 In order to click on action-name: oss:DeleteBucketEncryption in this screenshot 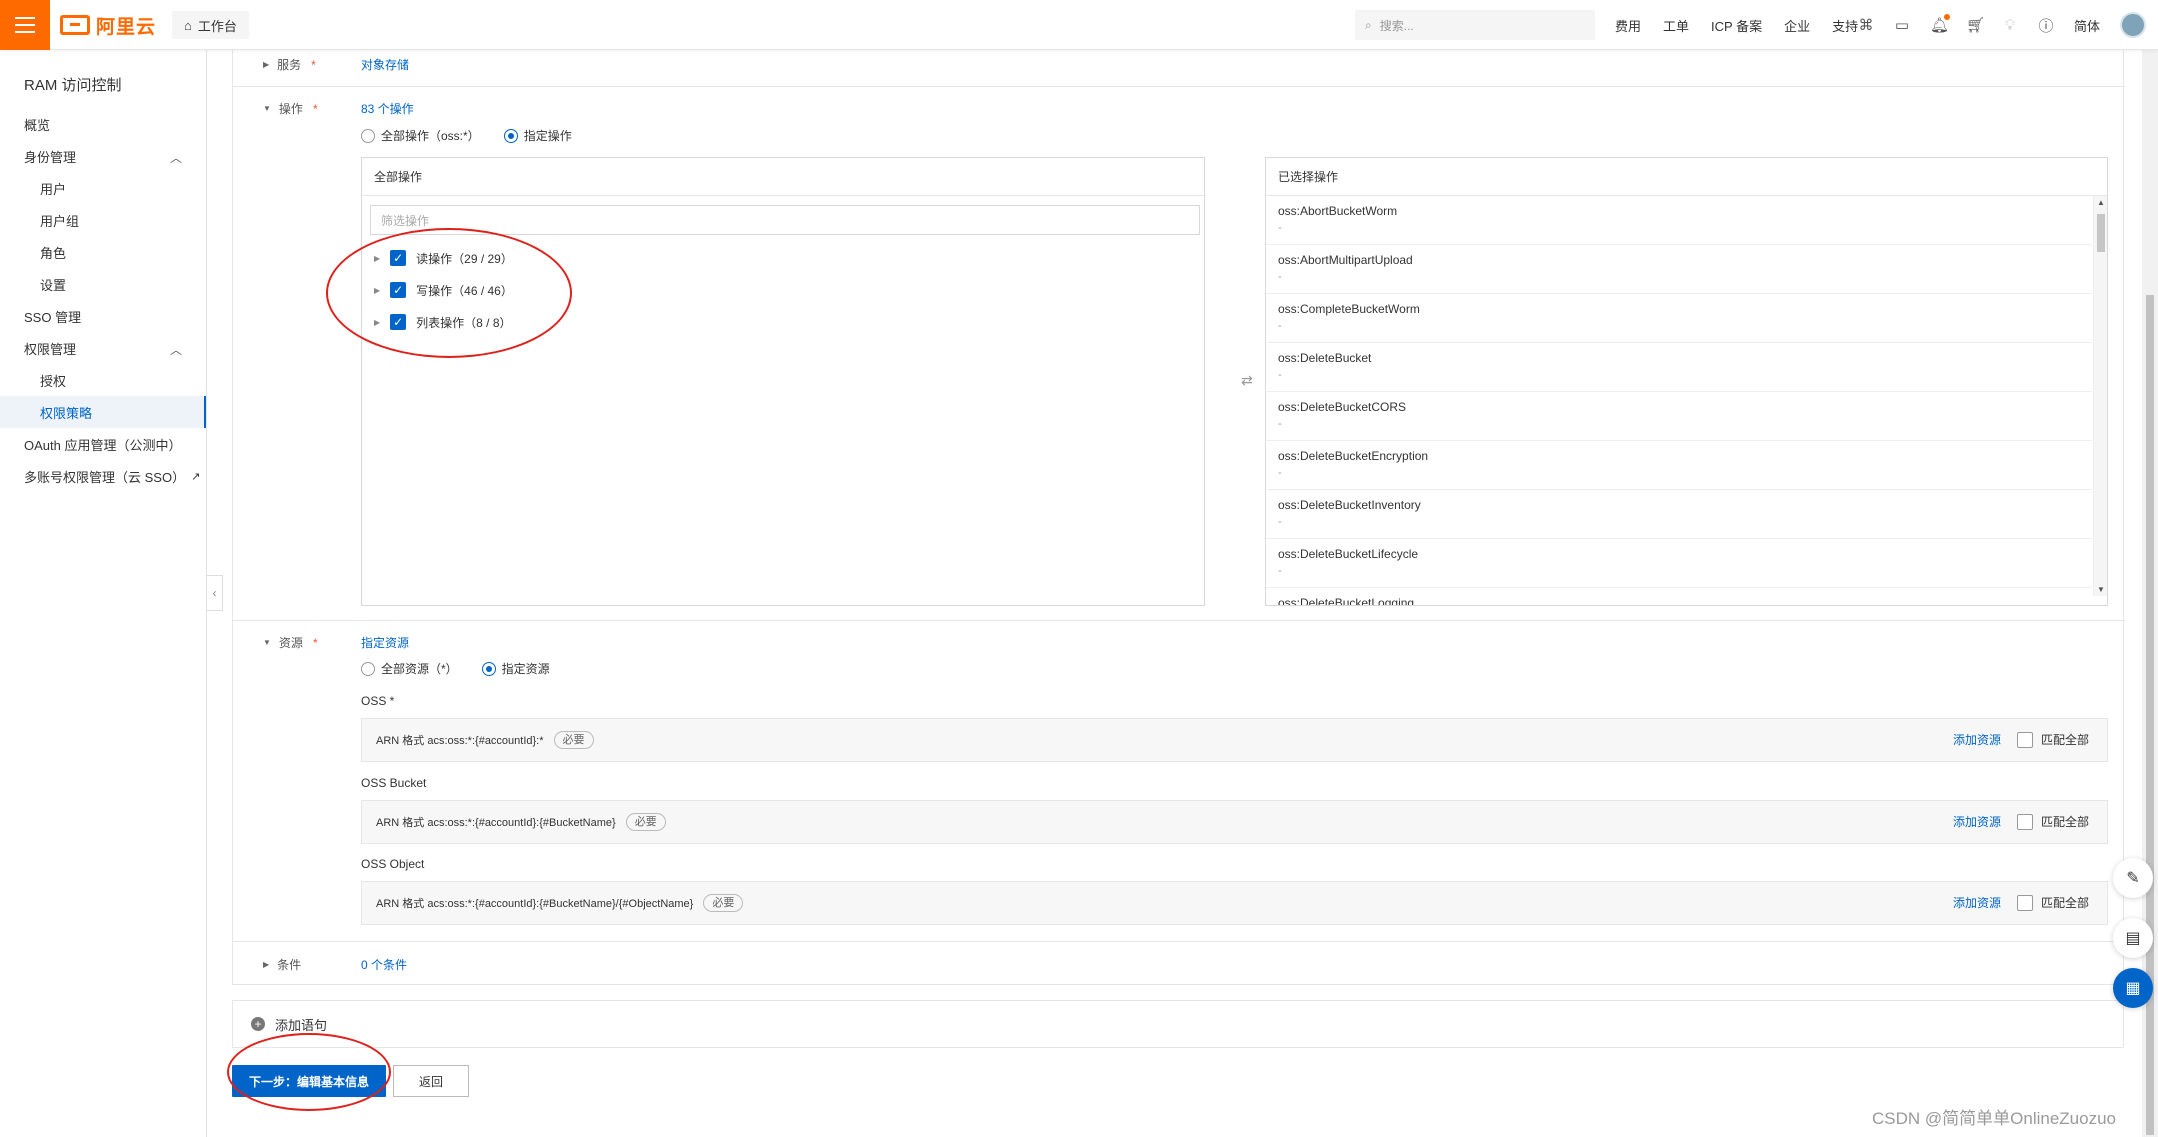, I will do `click(1353, 456)`.